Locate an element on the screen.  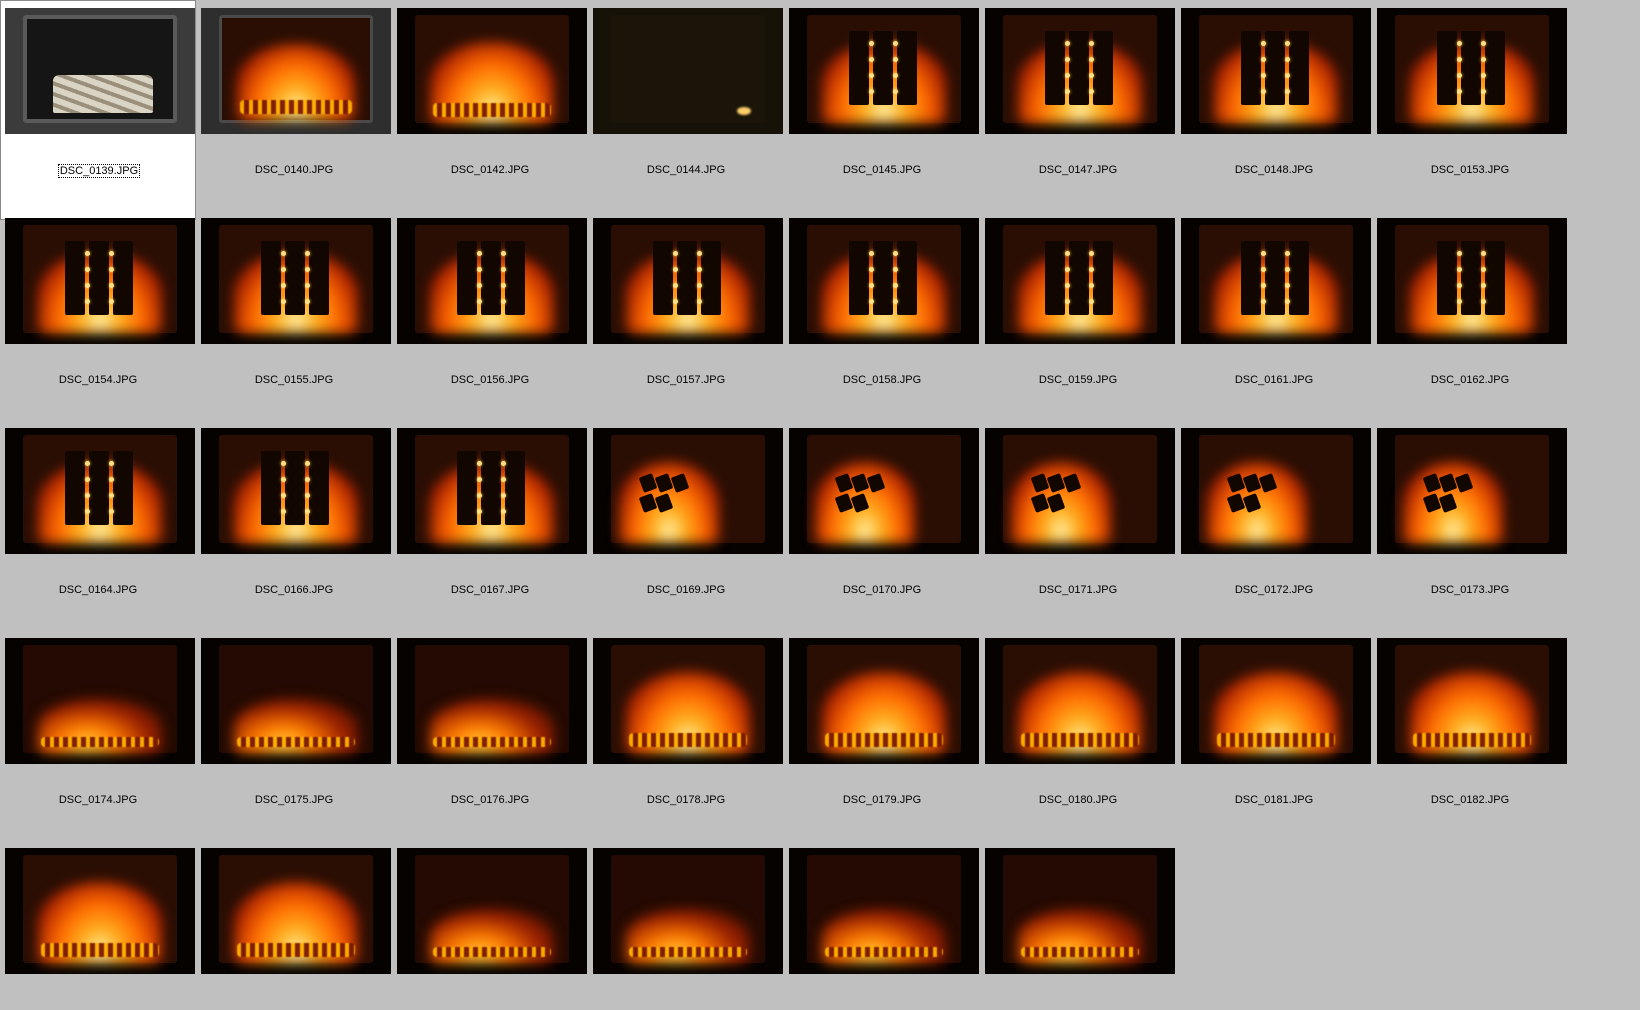
thumbnail-item: DSC_0147.JPG is located at coordinates (1078, 110).